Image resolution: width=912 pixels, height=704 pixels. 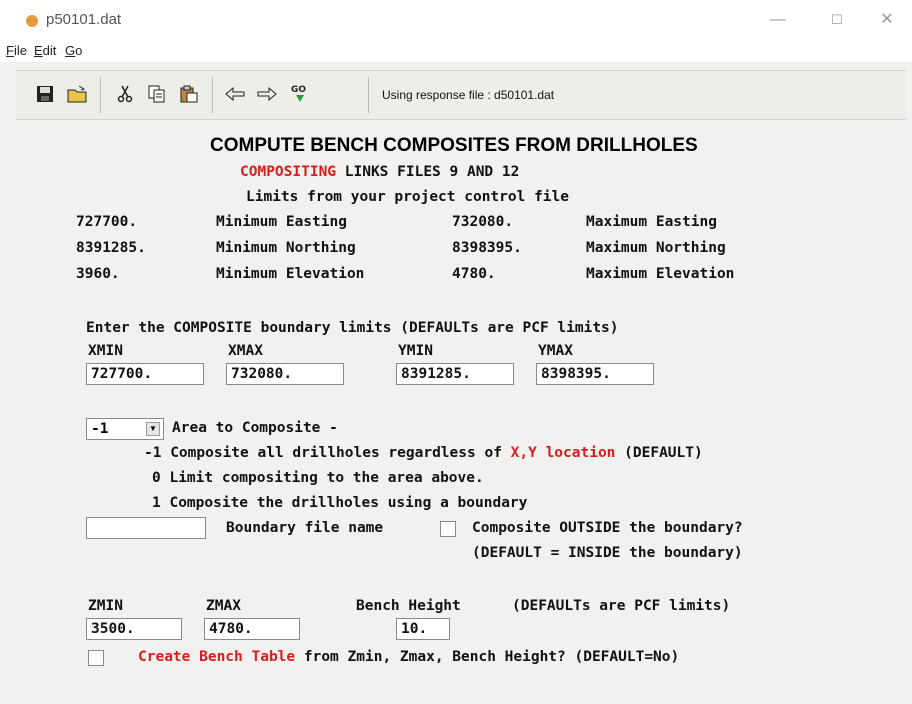 What do you see at coordinates (660, 274) in the screenshot?
I see `pcf-max-elevation-label: Maximum Elevation` at bounding box center [660, 274].